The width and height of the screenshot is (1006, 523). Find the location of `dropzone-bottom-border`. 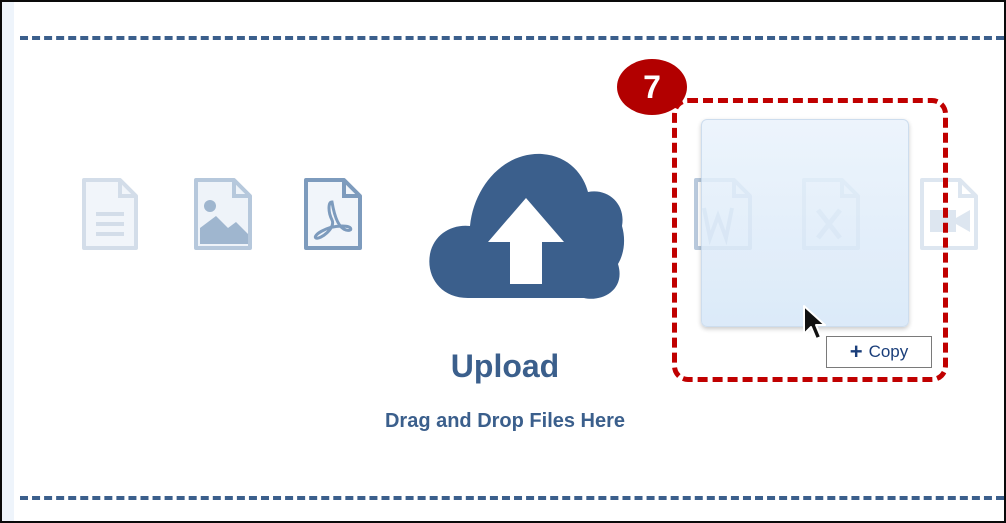

dropzone-bottom-border is located at coordinates (512, 498).